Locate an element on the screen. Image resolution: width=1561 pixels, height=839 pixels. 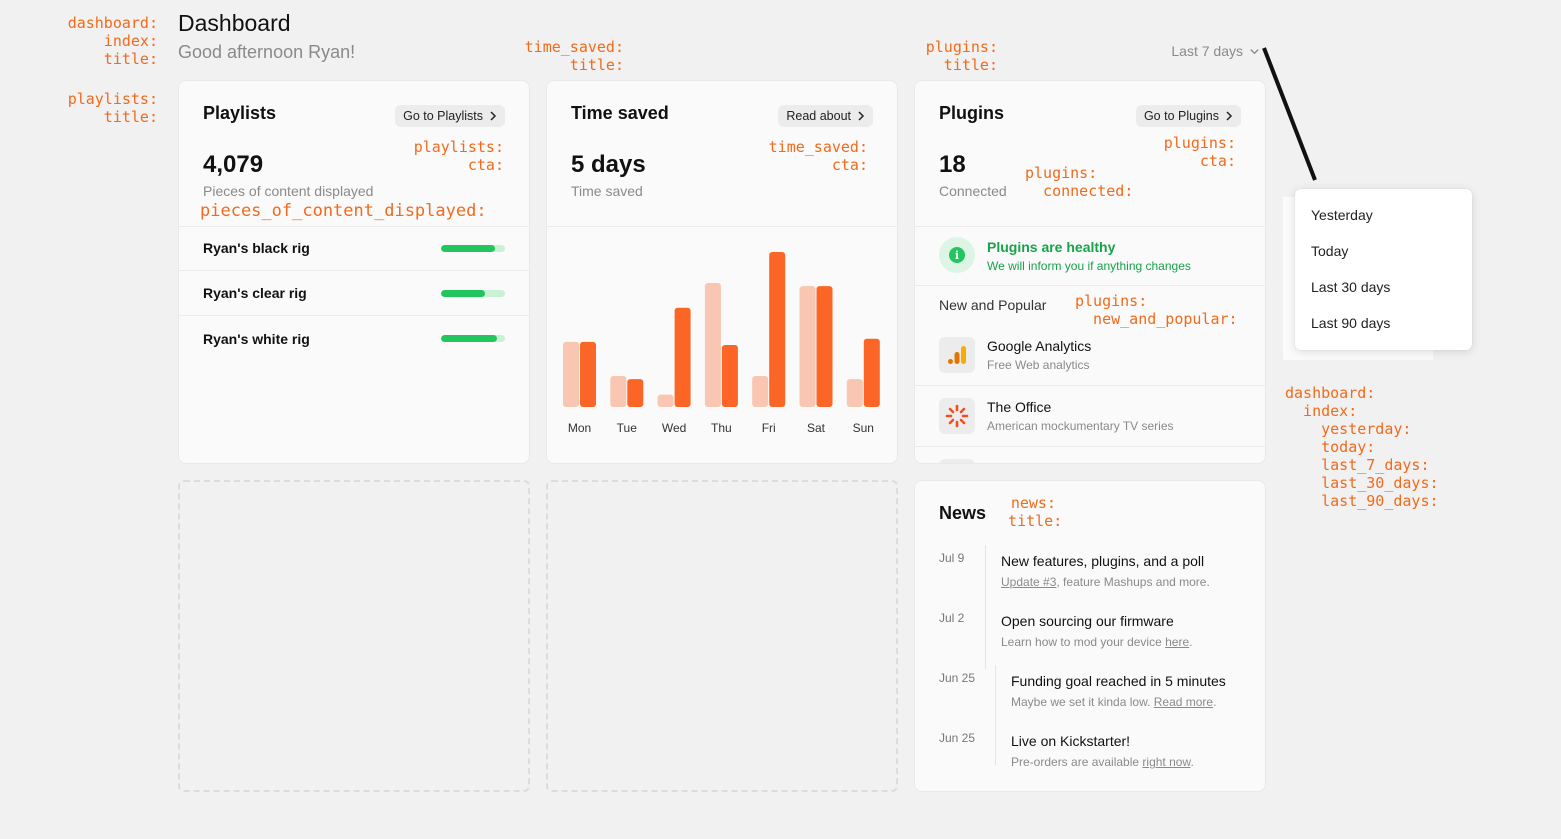
divider is located at coordinates (1090, 285).